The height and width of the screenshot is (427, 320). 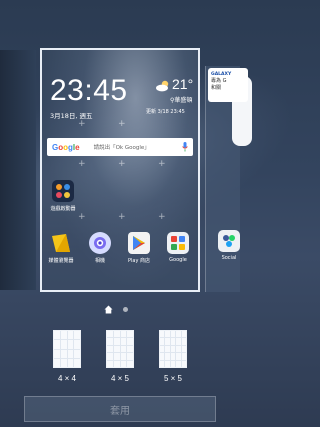 I want to click on grid-option-4x5: 4 × 5, so click(x=120, y=356).